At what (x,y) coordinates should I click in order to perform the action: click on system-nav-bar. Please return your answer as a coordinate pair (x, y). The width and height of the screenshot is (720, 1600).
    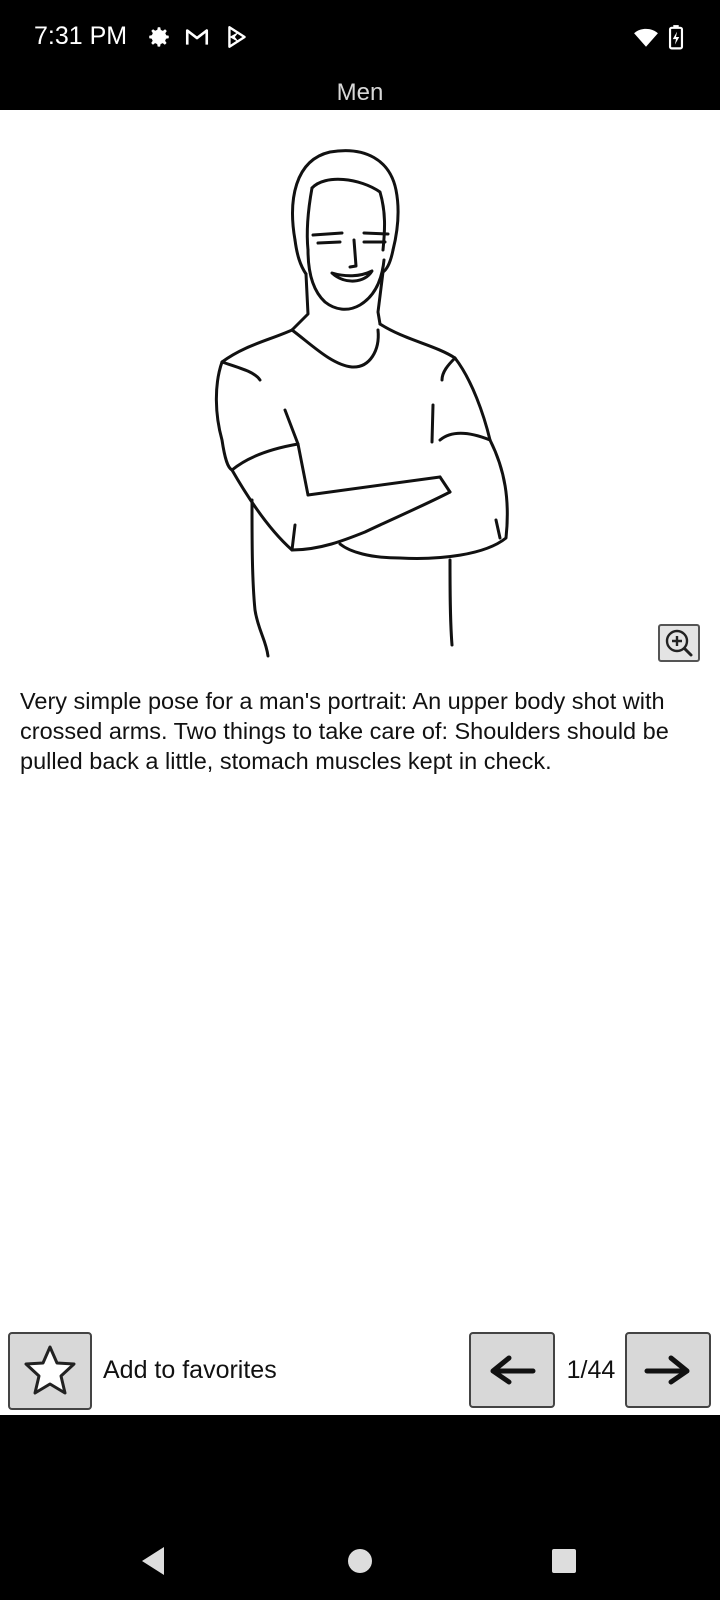
    Looking at the image, I should click on (360, 1507).